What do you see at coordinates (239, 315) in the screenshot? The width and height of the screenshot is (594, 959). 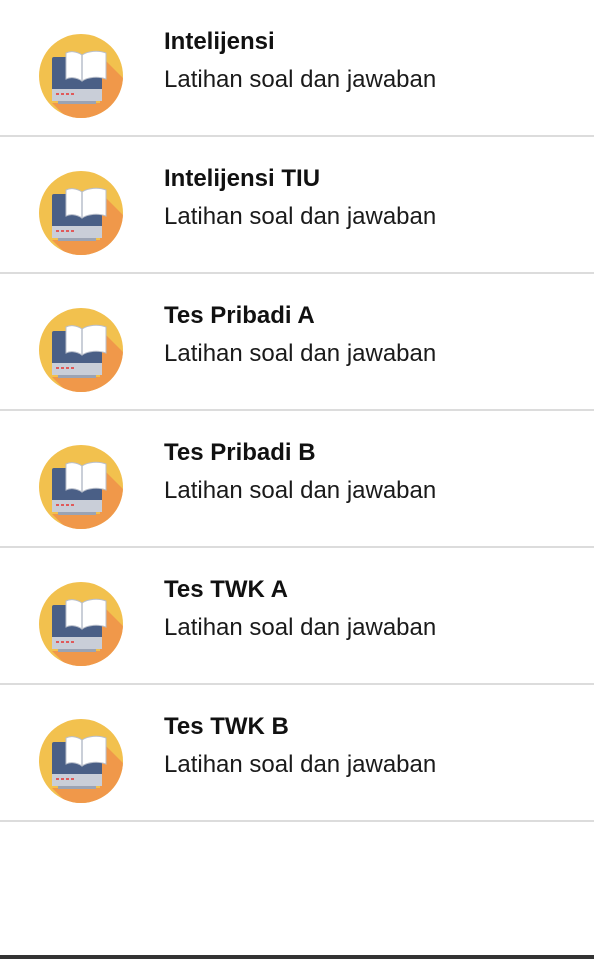 I see `item-title: Tes Pribadi A` at bounding box center [239, 315].